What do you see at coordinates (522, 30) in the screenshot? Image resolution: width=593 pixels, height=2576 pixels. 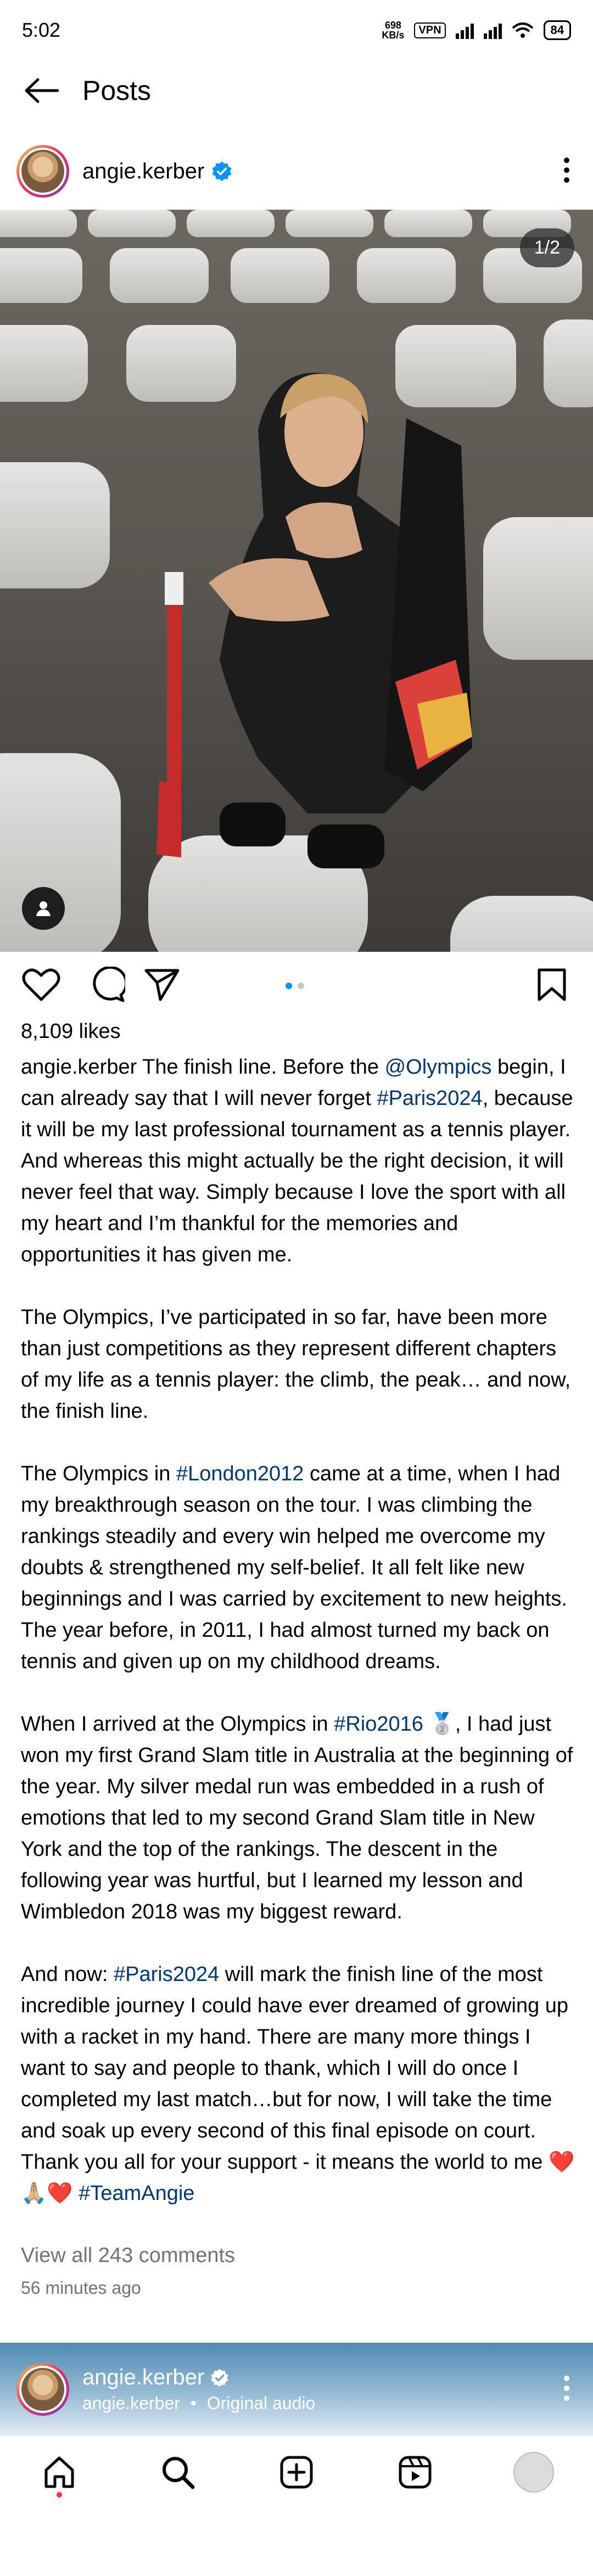 I see `wifi-icon` at bounding box center [522, 30].